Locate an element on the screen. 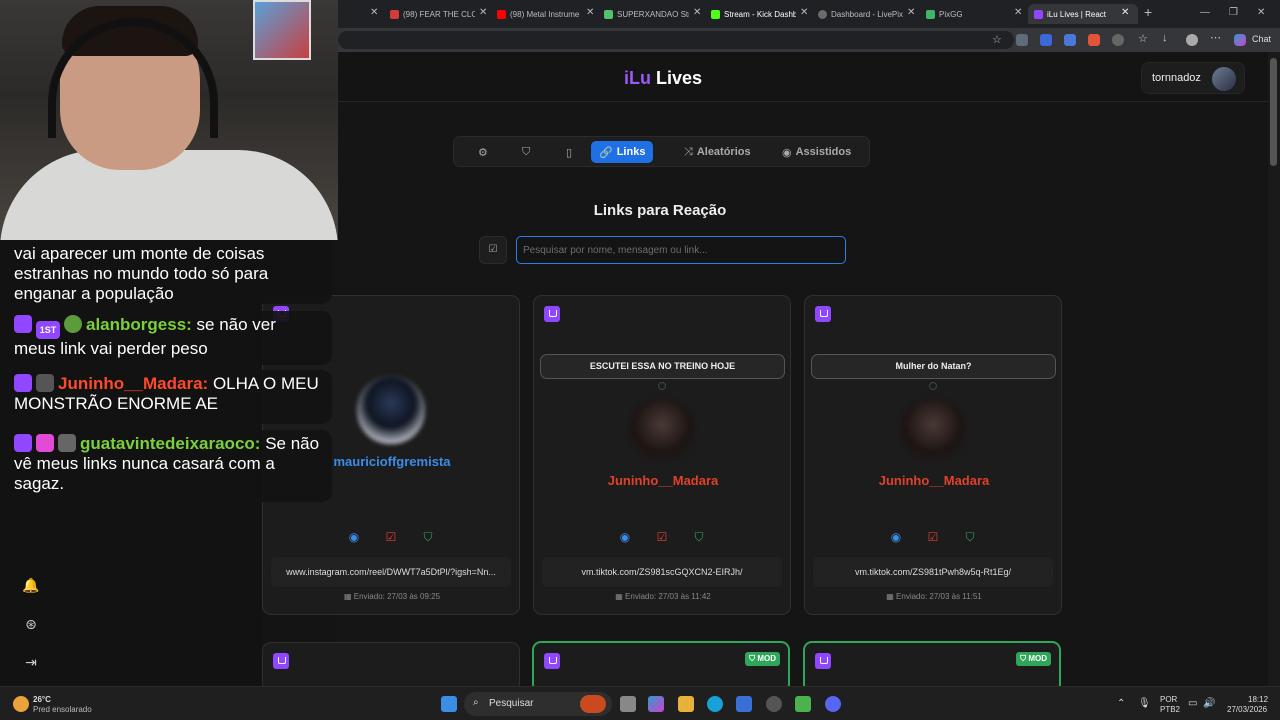  card-link: vm.tiktok.com/ZS981scGQXCN2-EIRJh/ is located at coordinates (662, 572).